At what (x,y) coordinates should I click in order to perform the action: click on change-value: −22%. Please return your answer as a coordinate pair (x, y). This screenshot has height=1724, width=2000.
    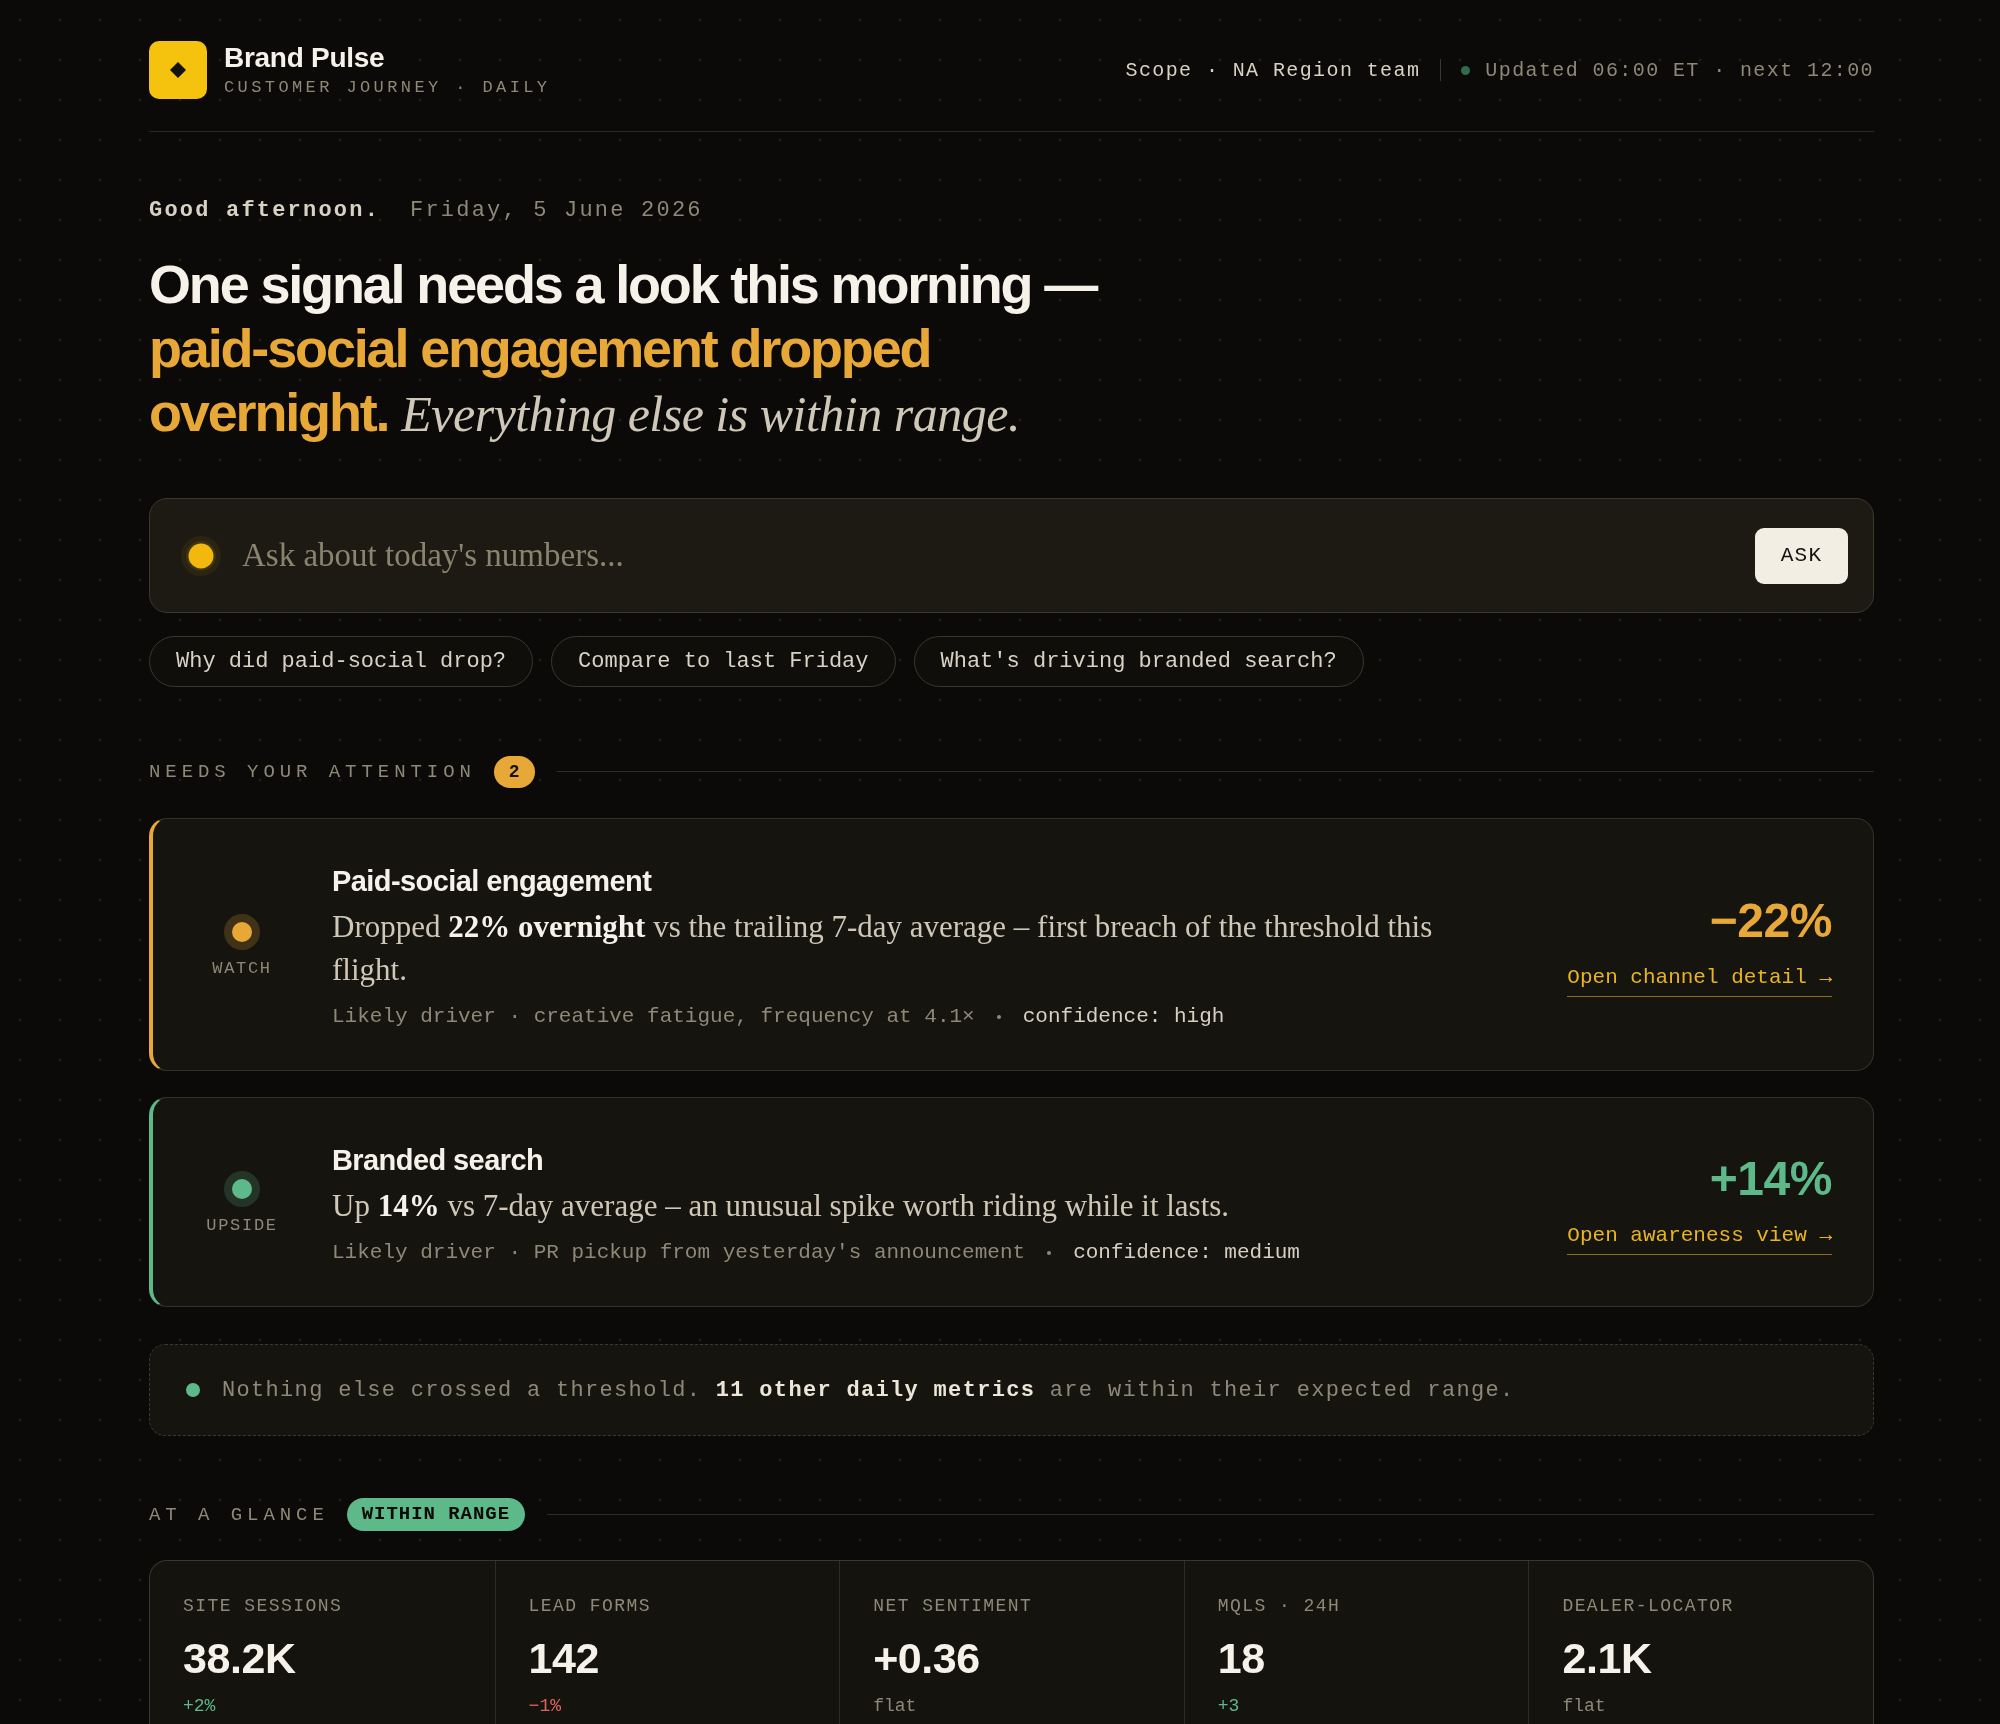
    Looking at the image, I should click on (1770, 921).